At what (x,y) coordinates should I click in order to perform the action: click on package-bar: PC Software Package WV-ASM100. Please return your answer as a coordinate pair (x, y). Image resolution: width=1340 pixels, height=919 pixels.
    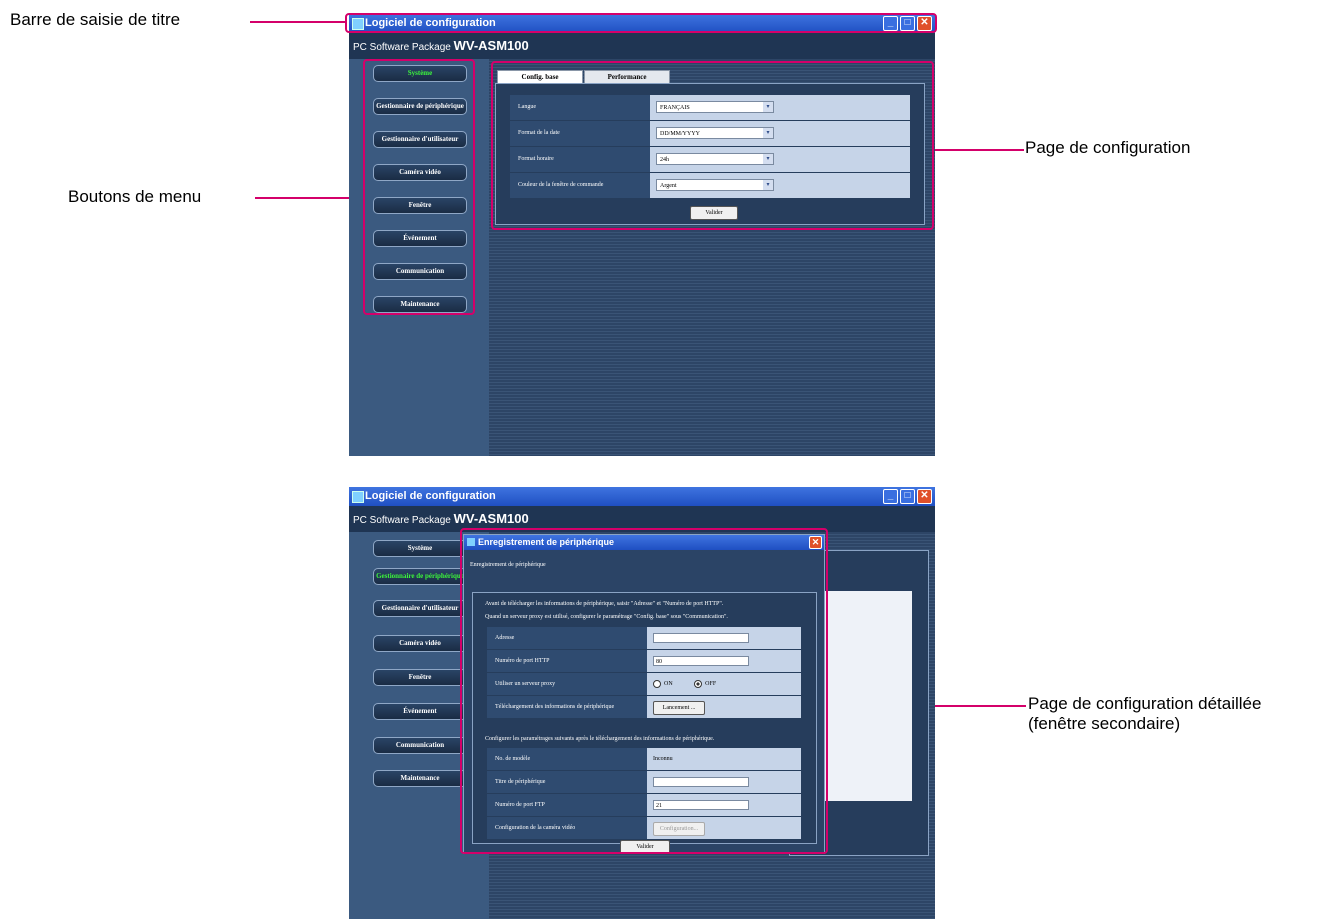
    Looking at the image, I should click on (642, 46).